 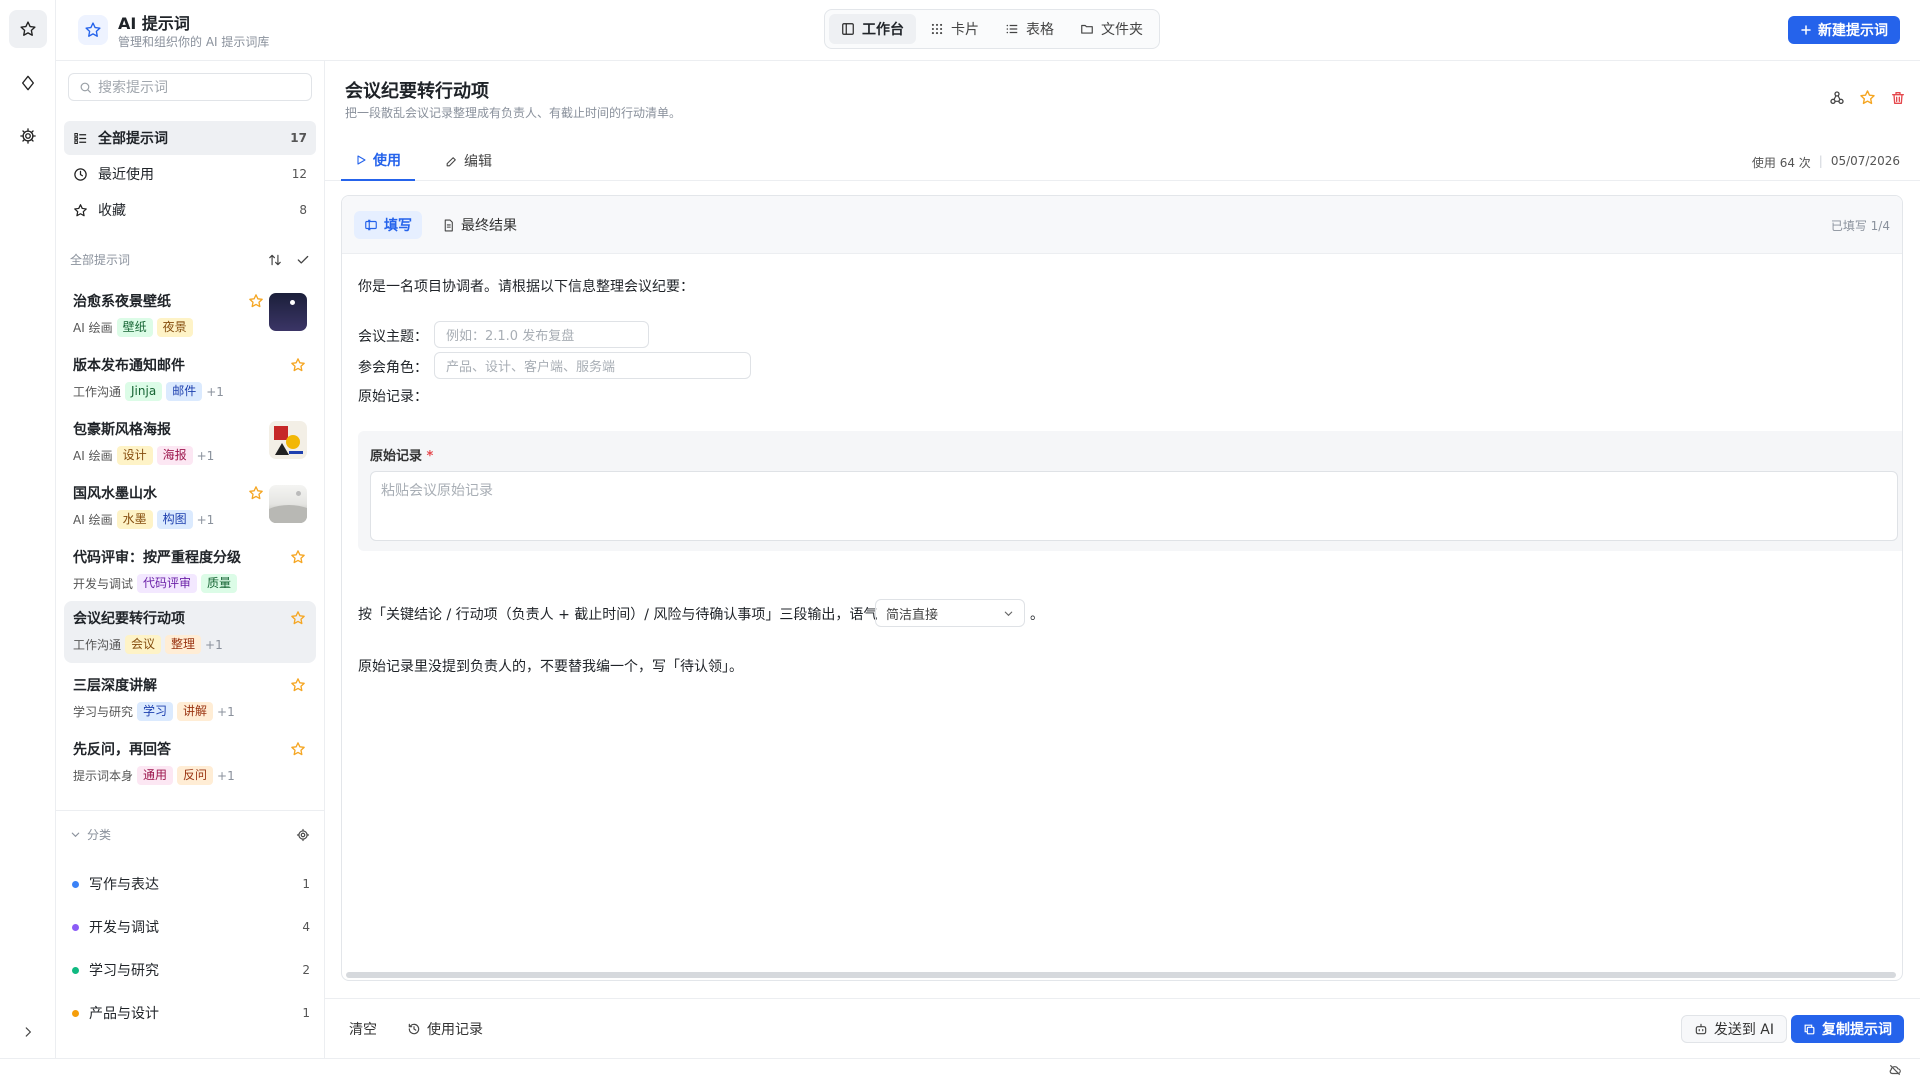 What do you see at coordinates (190, 834) in the screenshot?
I see `categories-header: 分类` at bounding box center [190, 834].